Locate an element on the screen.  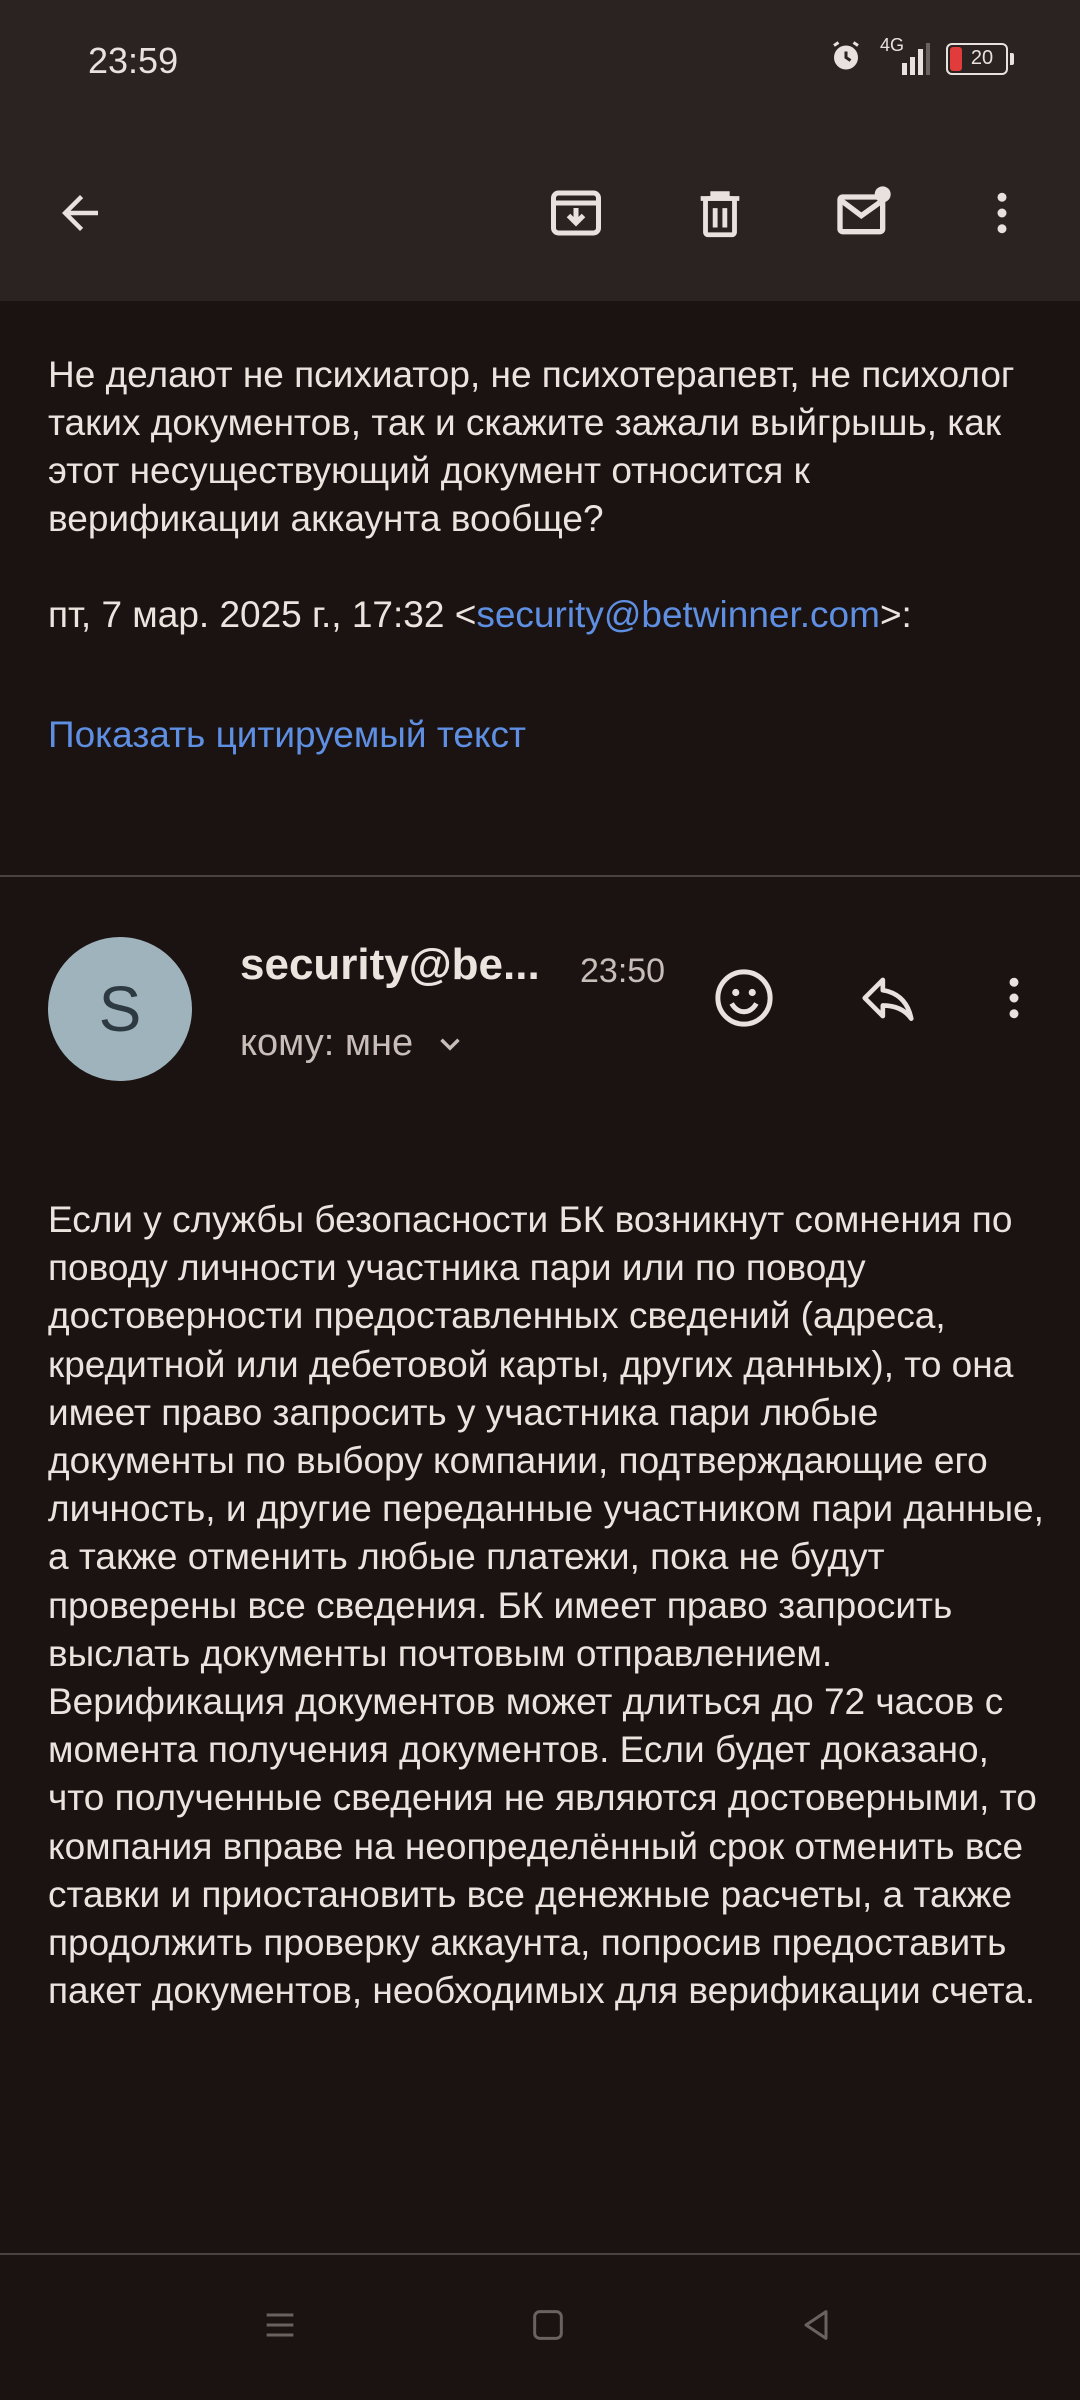
back-arrow-icon is located at coordinates (80, 213).